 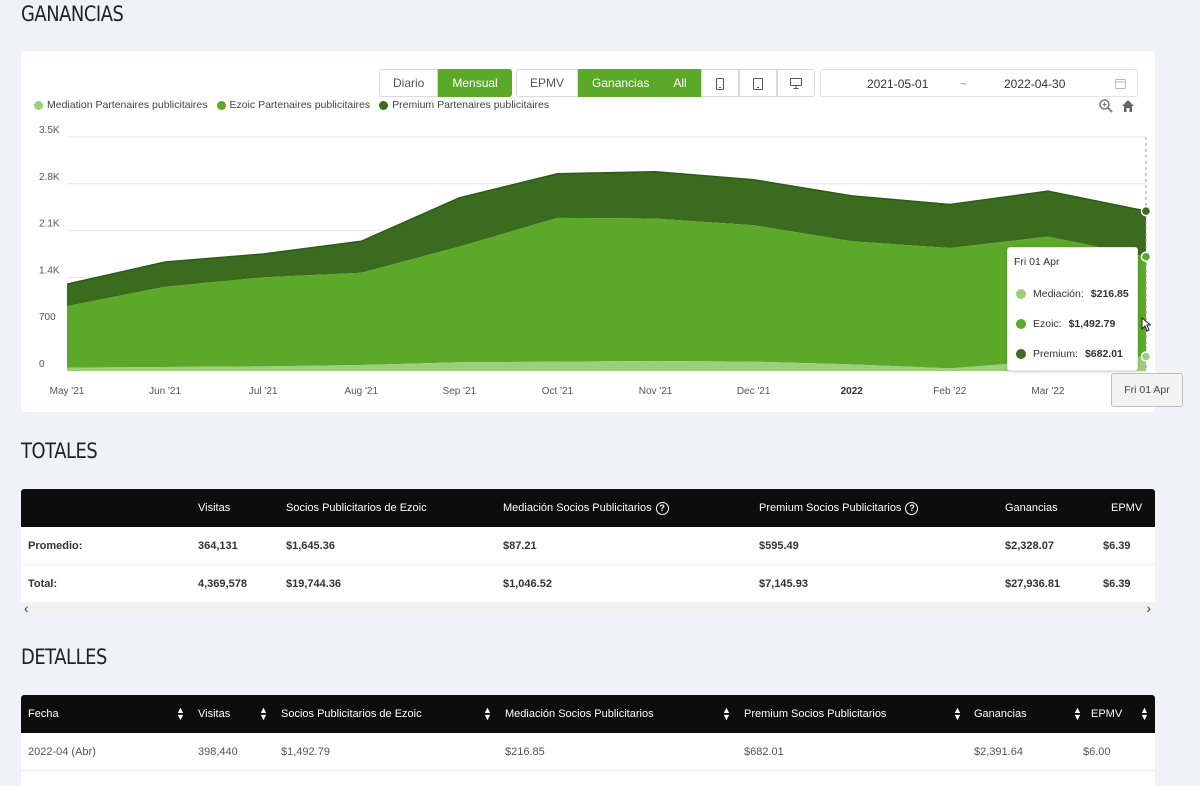 I want to click on x-tick-label: Feb '22, so click(x=949, y=391).